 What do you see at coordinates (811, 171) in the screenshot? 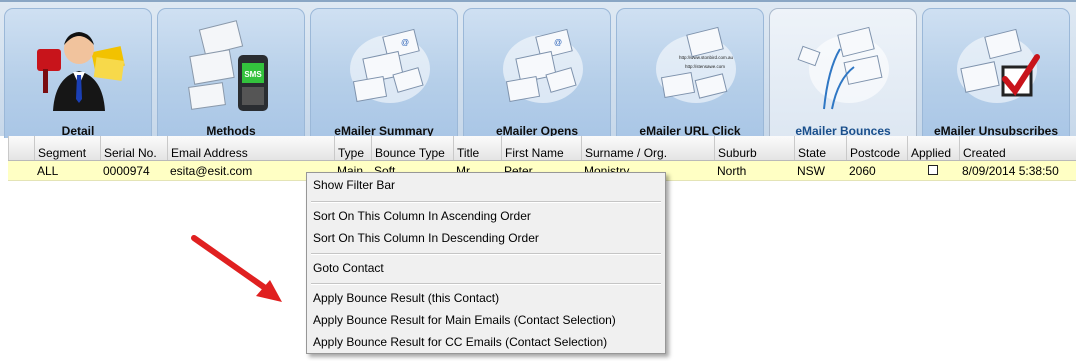
I see `cell-state: NSW` at bounding box center [811, 171].